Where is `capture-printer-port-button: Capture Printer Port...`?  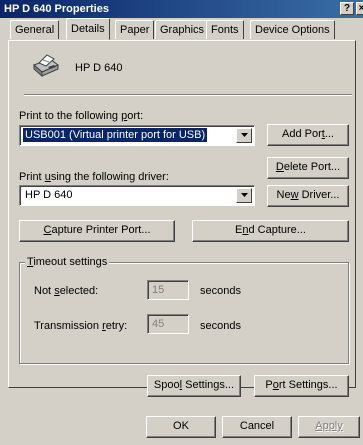
capture-printer-port-button: Capture Printer Port... is located at coordinates (97, 231).